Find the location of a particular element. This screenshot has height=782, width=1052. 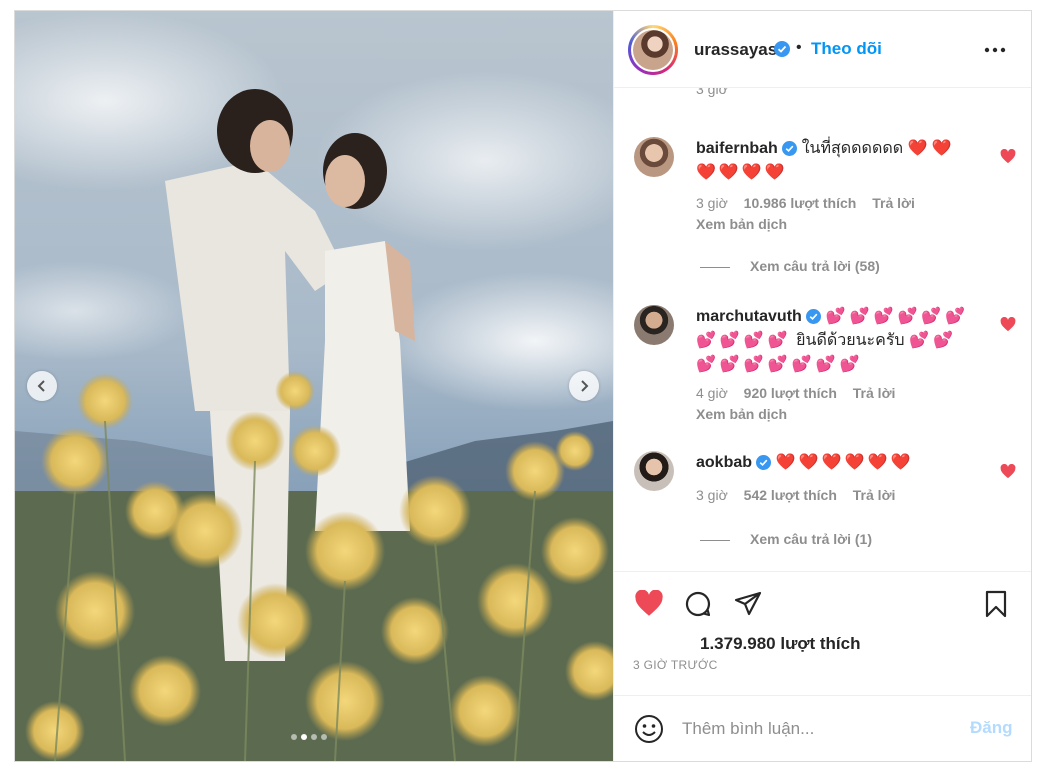

carousel-prev-button is located at coordinates (42, 386).